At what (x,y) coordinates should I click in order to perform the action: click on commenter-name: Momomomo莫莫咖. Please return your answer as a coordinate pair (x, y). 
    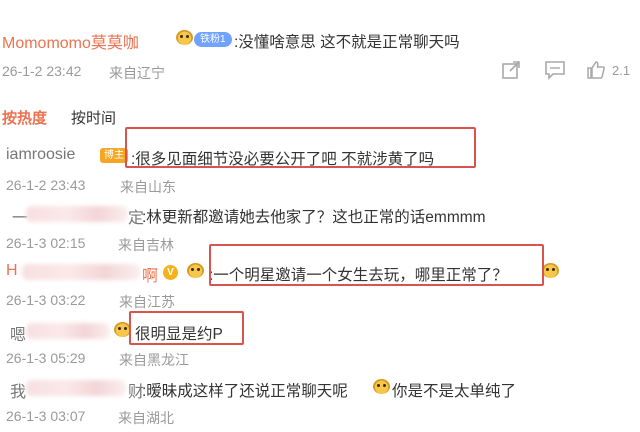
    Looking at the image, I should click on (70, 41).